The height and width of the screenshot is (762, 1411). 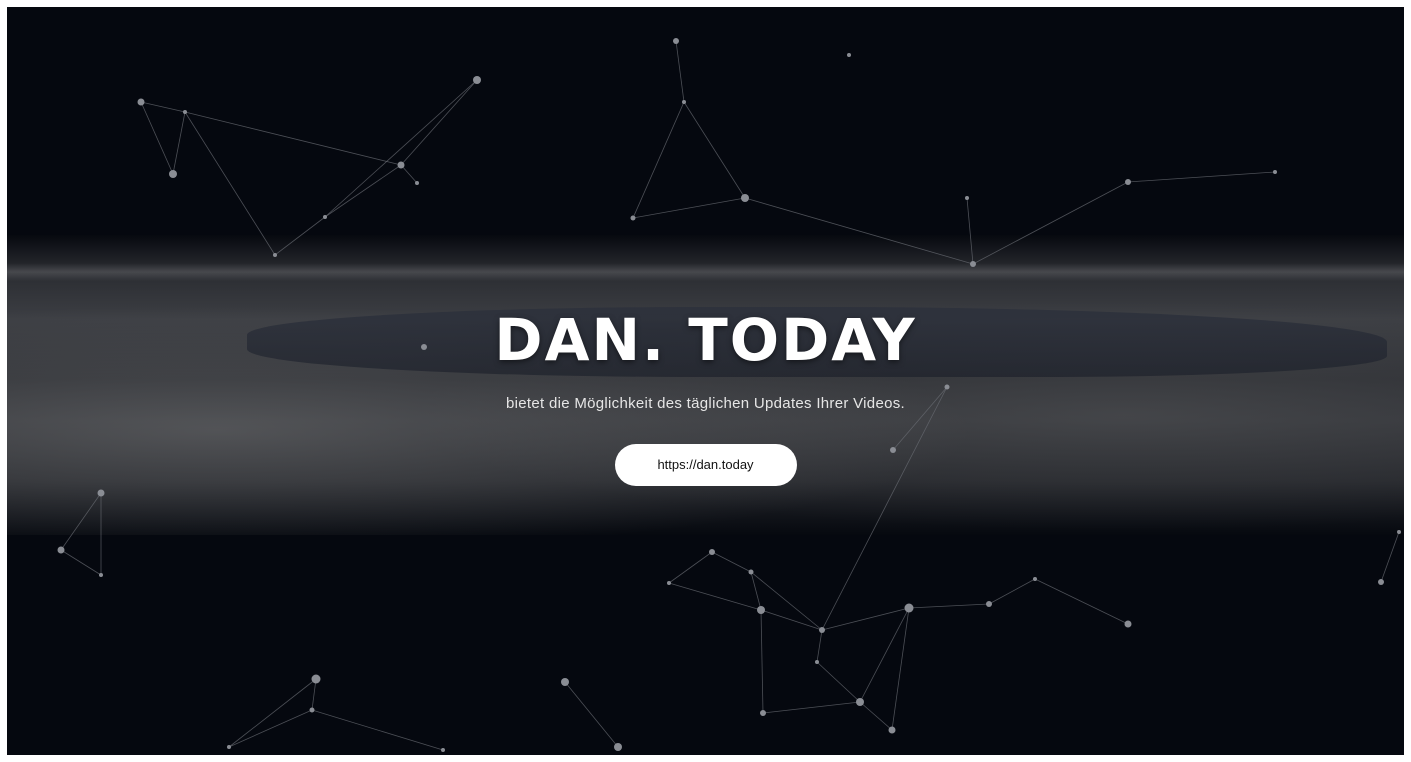 What do you see at coordinates (705, 465) in the screenshot?
I see `website-link-button: https://dan.today` at bounding box center [705, 465].